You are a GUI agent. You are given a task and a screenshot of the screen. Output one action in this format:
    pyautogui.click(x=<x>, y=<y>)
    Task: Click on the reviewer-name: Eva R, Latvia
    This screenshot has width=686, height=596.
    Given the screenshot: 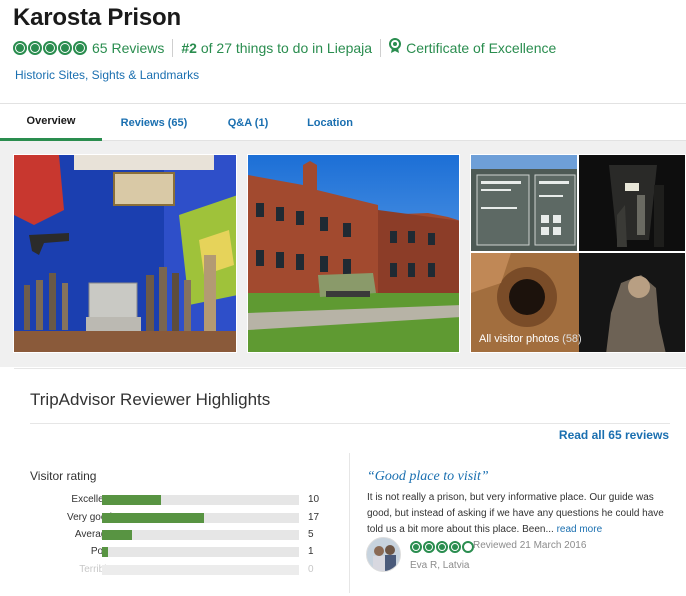 What is the action you would take?
    pyautogui.click(x=439, y=565)
    